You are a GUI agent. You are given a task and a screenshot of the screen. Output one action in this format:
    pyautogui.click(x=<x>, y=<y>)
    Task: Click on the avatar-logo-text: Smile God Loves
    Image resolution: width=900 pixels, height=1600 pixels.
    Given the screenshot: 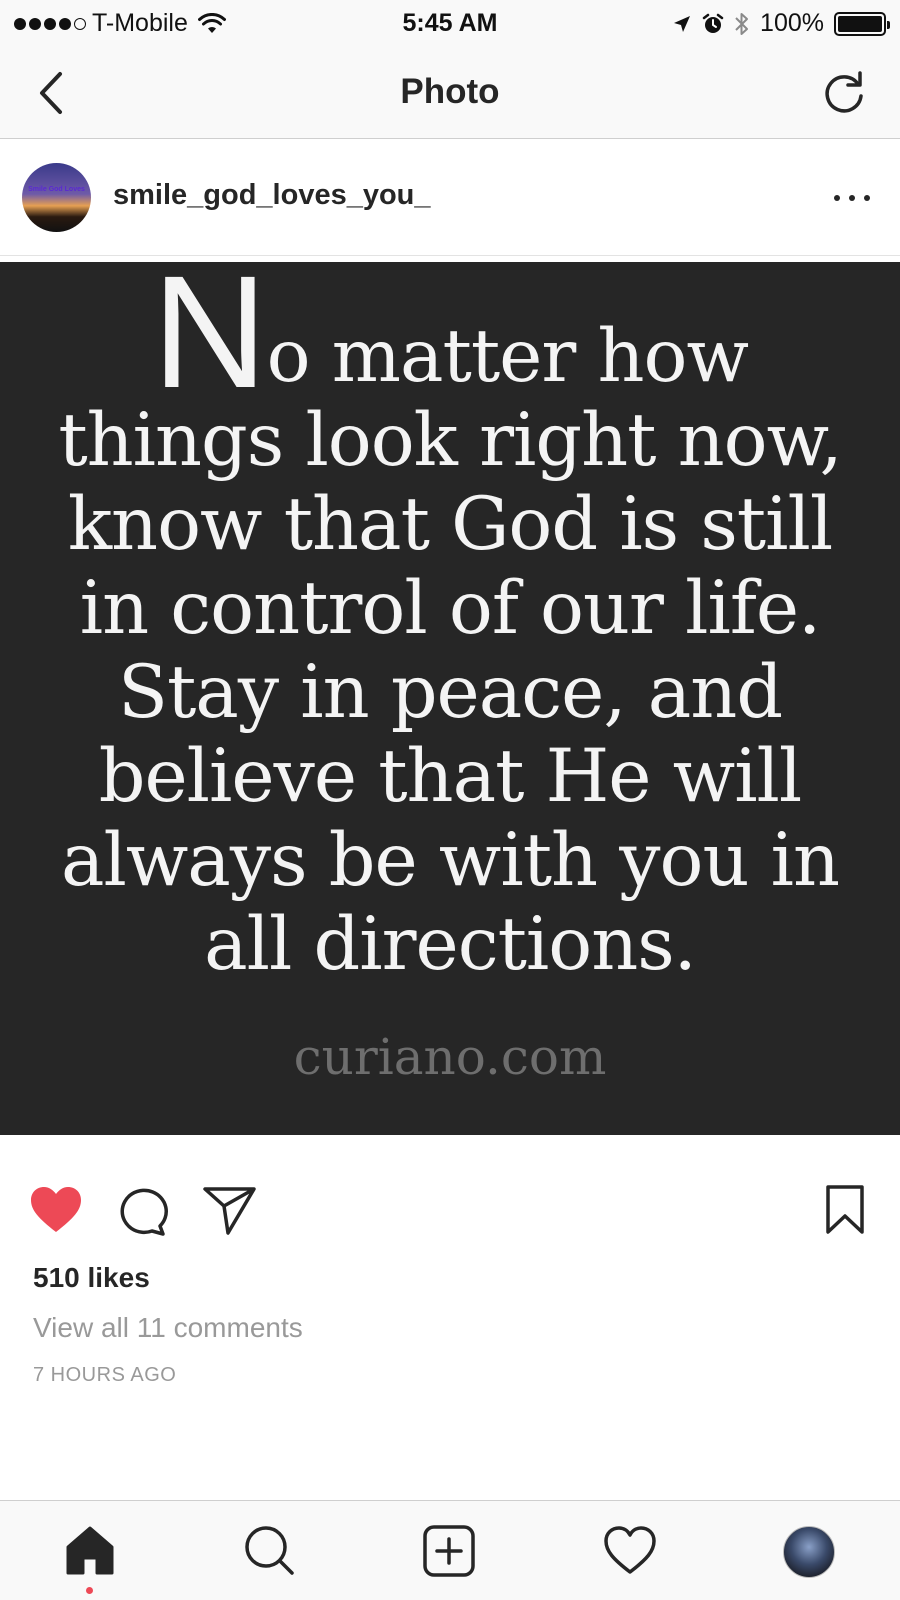 What is the action you would take?
    pyautogui.click(x=56, y=189)
    